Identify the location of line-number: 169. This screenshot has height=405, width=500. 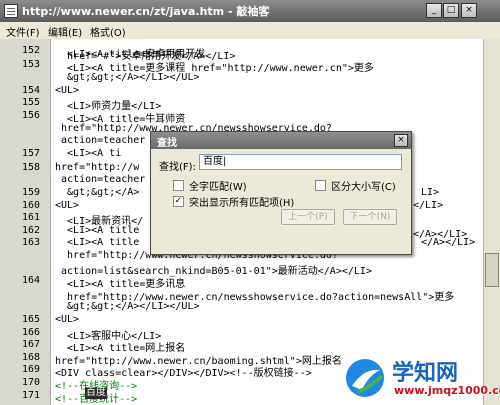
(31, 369).